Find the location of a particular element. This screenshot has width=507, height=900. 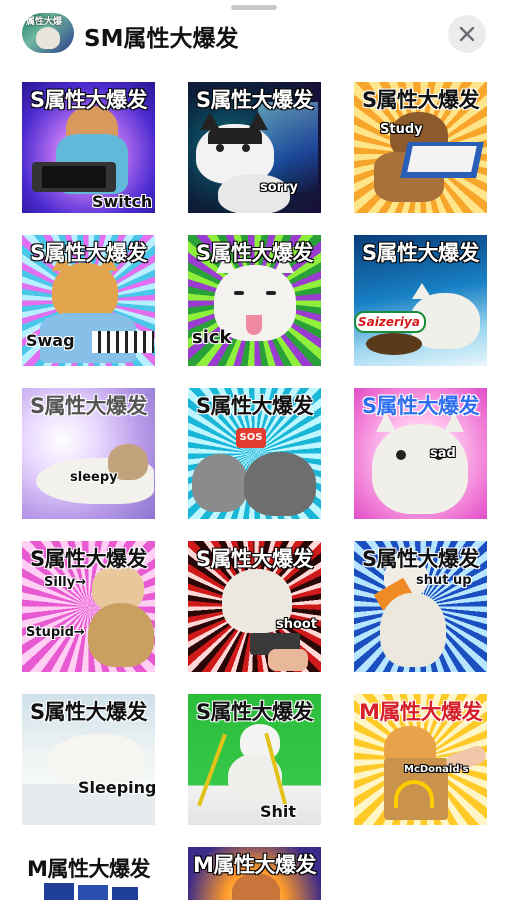

pack-title: SM属性大爆发 is located at coordinates (161, 39).